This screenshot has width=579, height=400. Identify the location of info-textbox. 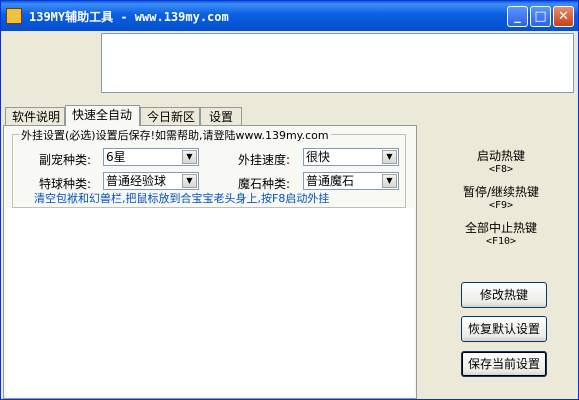
(337, 63).